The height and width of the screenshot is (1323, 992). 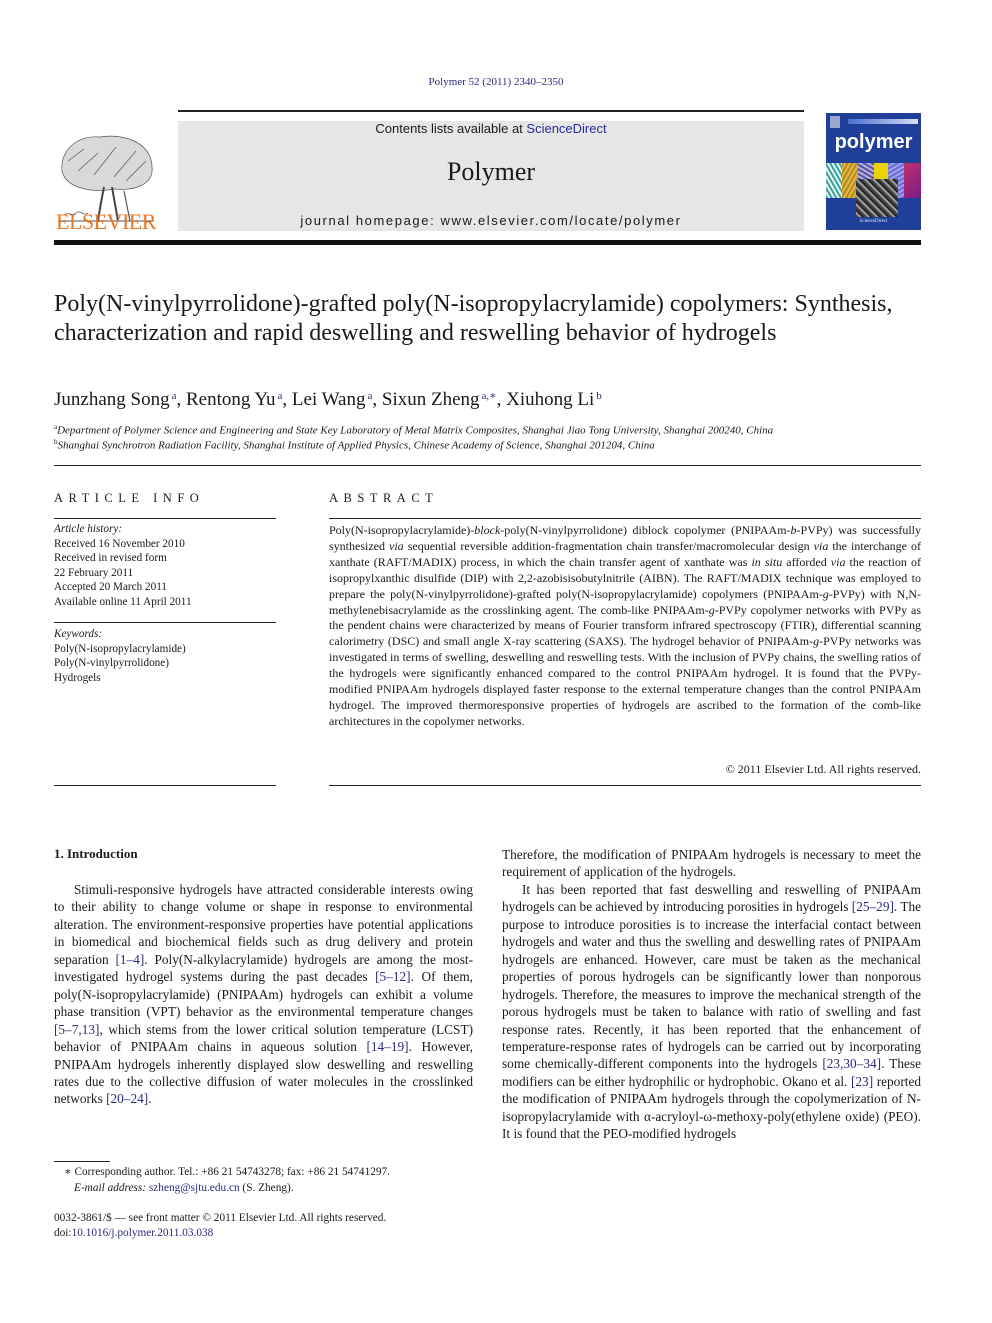 I want to click on citation-link: [23], so click(x=862, y=1081).